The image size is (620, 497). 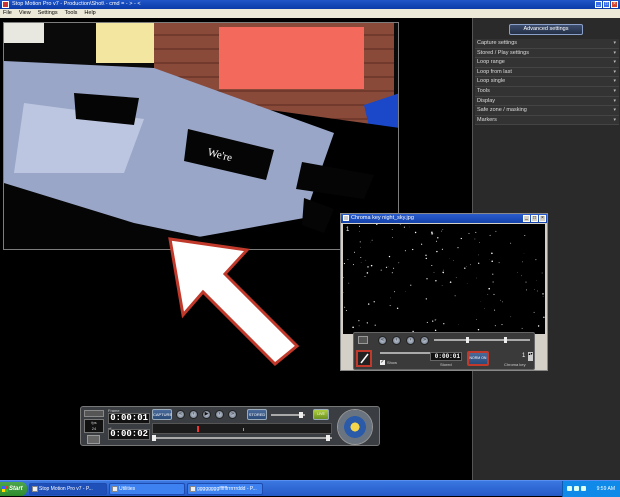 I want to click on open-folder-icon, so click(x=363, y=340).